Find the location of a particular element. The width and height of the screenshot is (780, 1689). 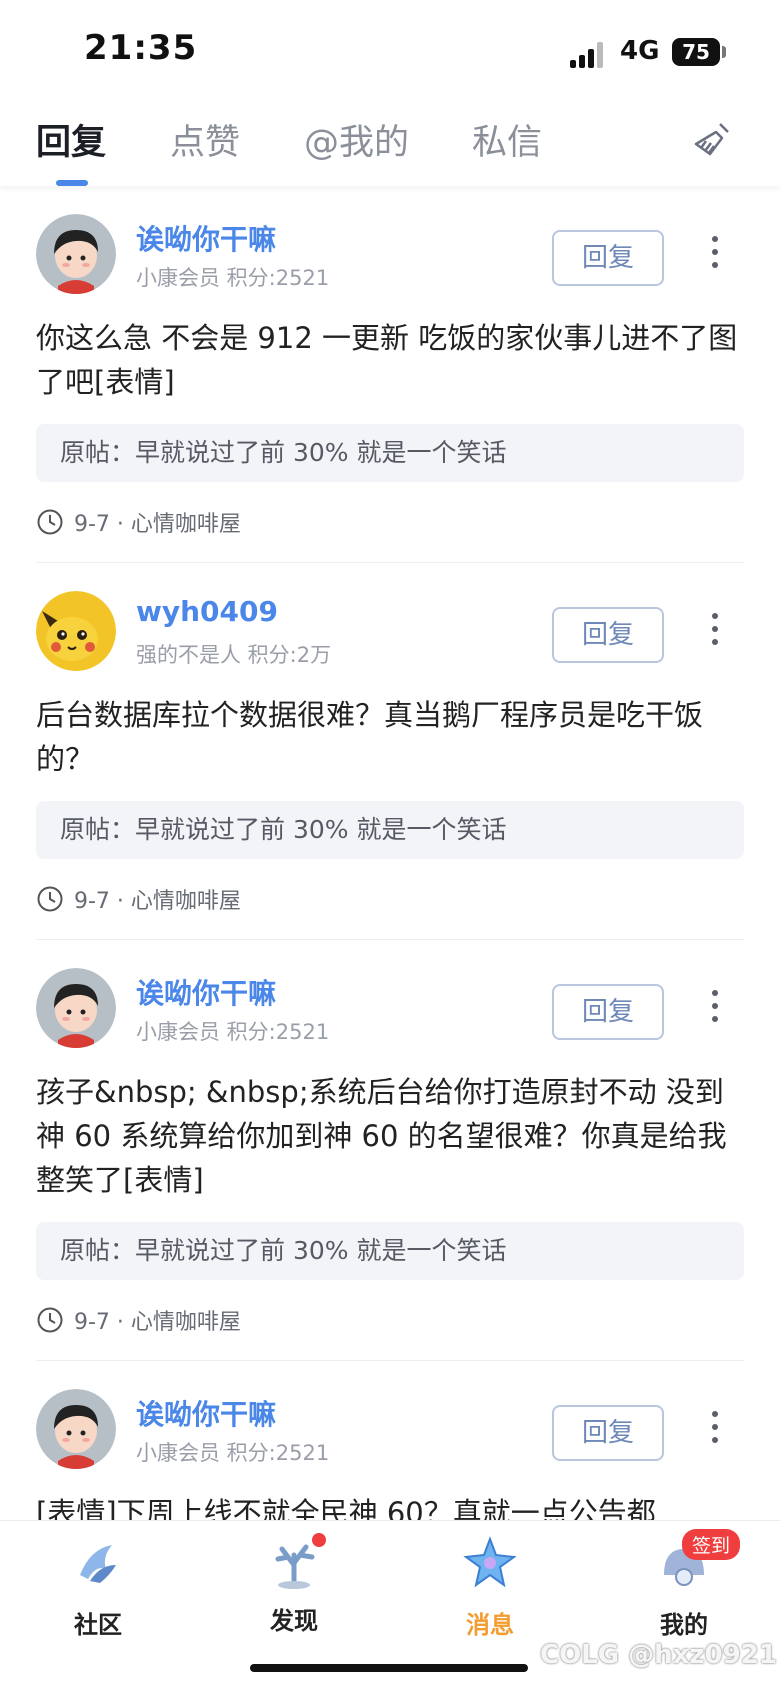

battery-icon: 75 is located at coordinates (696, 52).